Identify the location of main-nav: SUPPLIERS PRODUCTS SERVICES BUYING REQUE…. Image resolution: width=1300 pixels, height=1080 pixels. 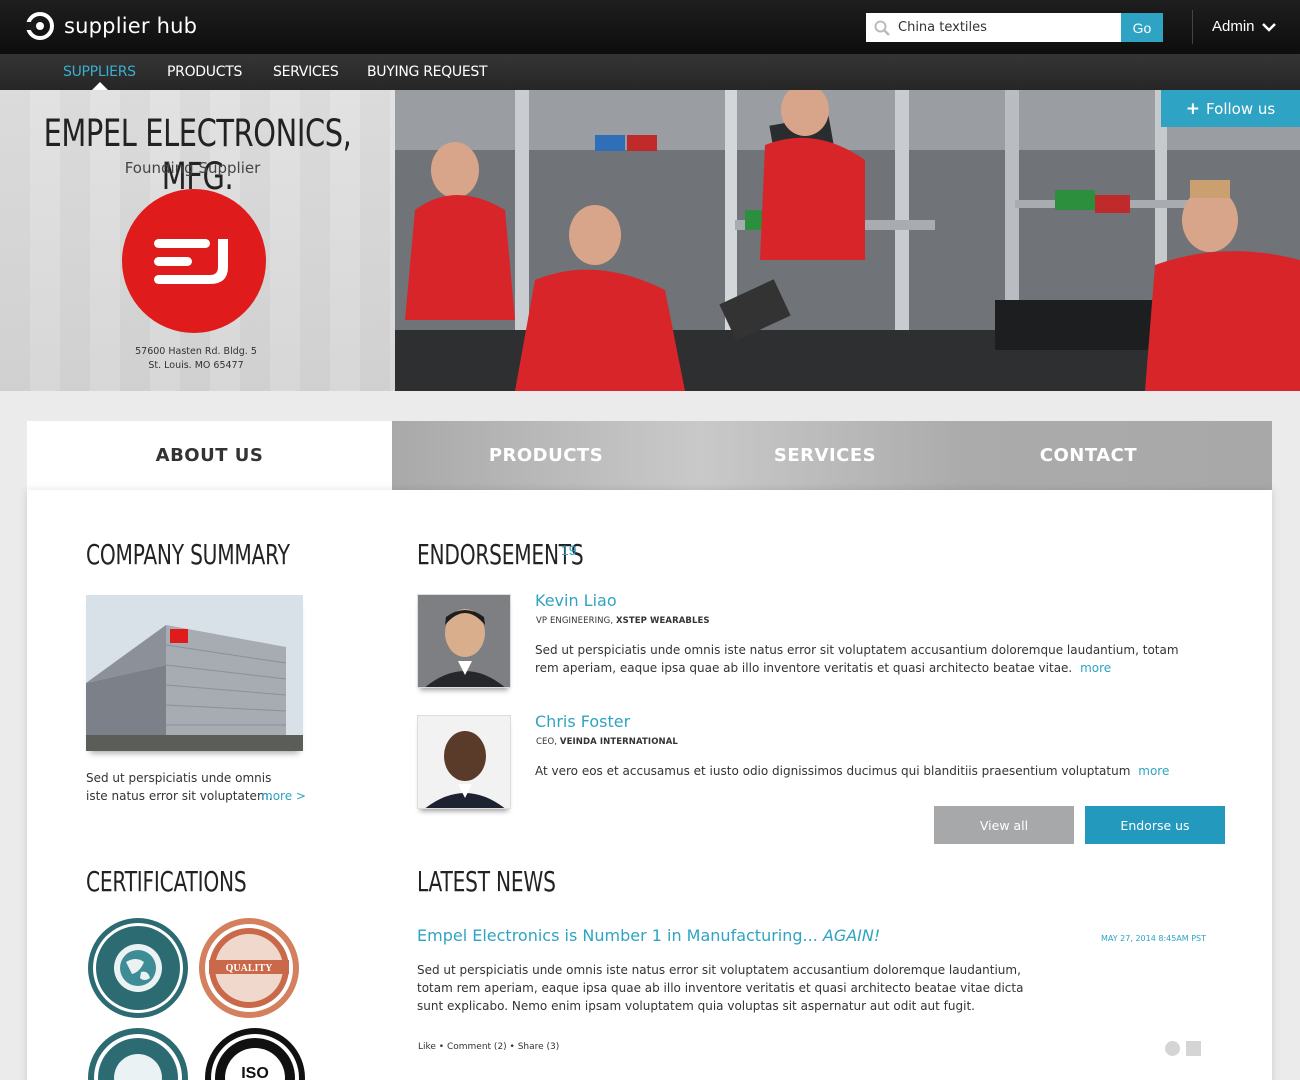
(650, 72).